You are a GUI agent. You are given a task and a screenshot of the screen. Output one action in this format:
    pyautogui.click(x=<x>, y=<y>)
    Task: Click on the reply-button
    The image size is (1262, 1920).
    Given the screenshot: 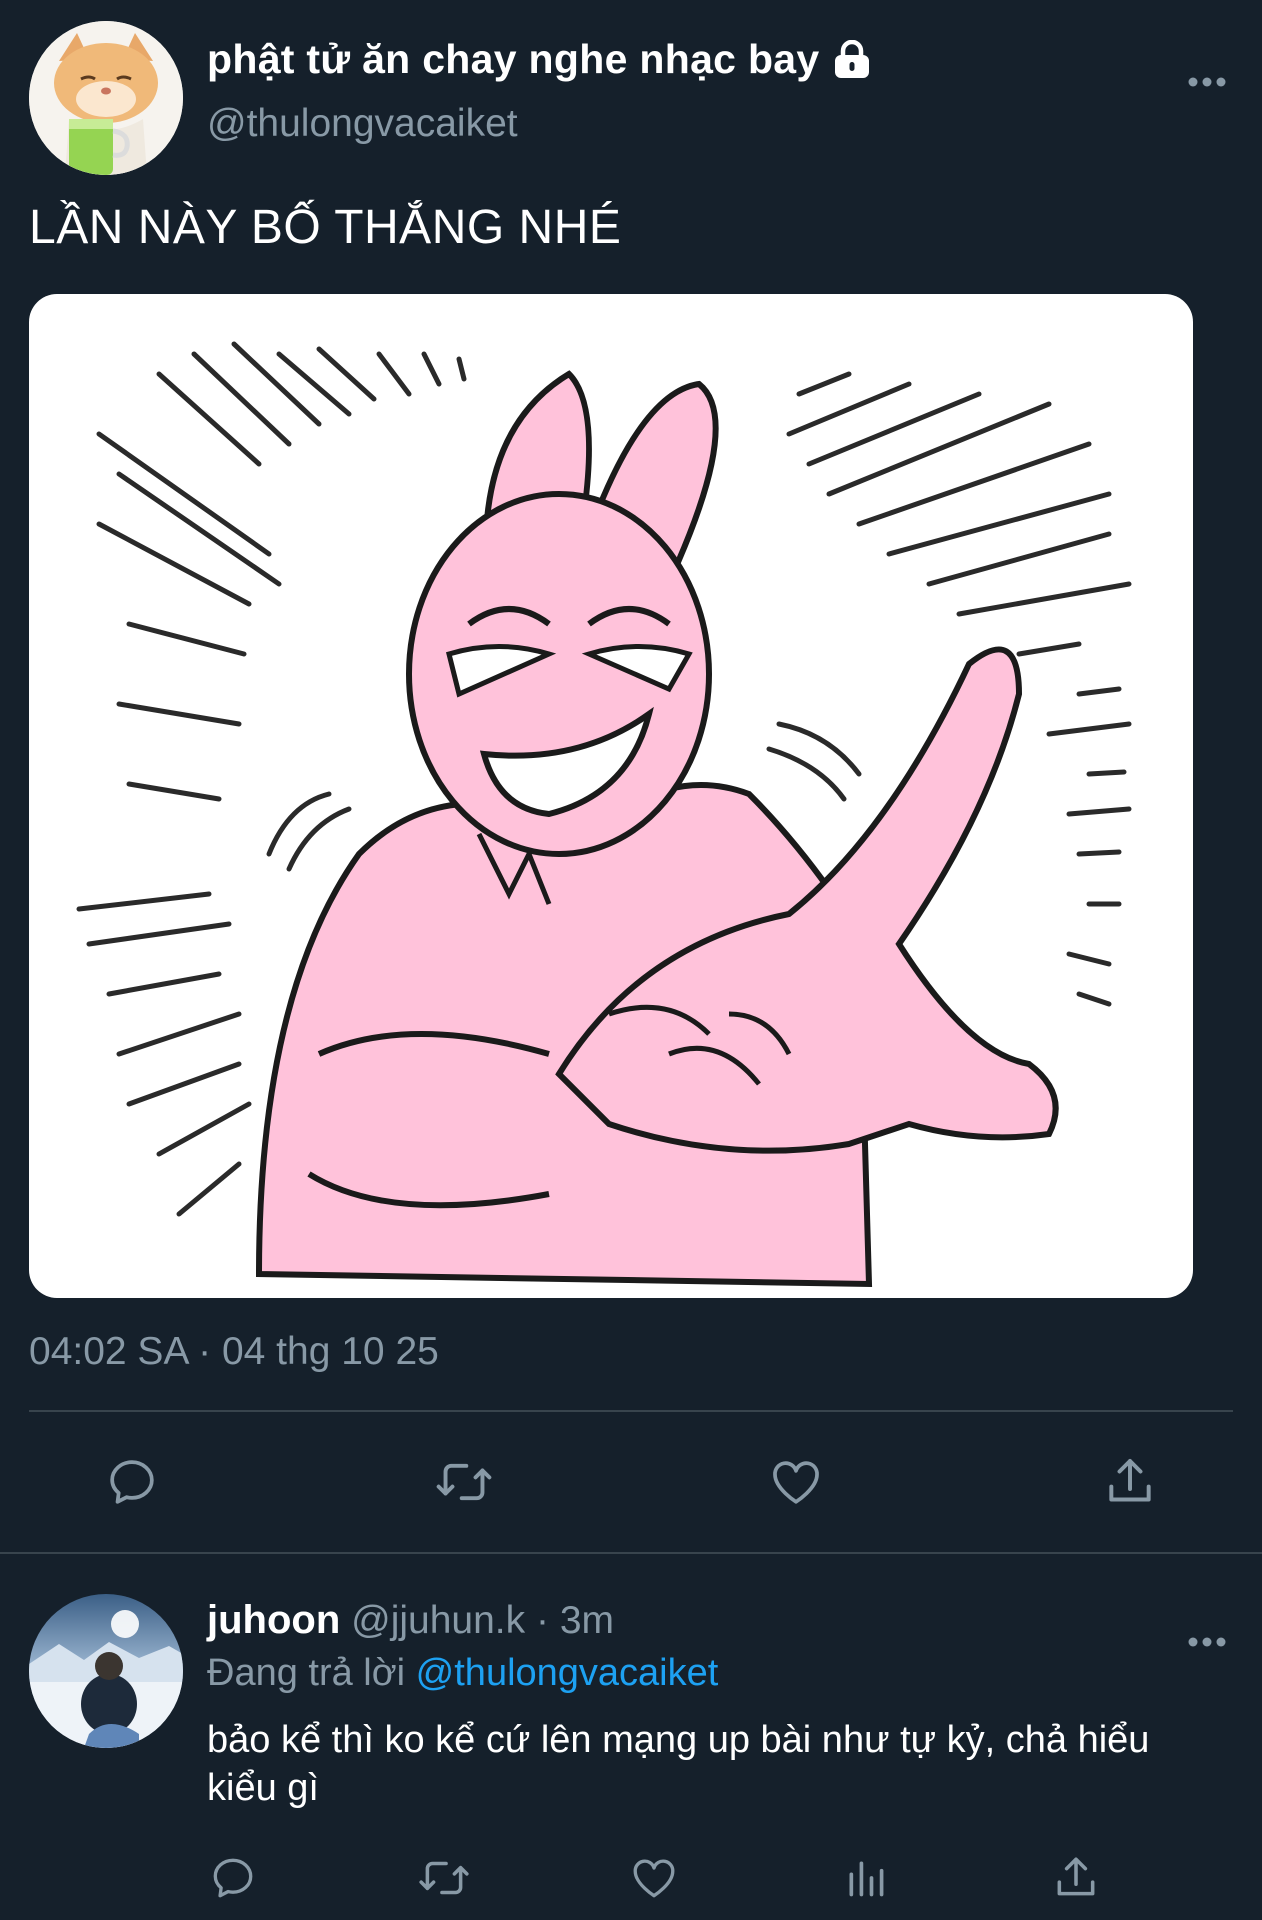 What is the action you would take?
    pyautogui.click(x=132, y=1482)
    